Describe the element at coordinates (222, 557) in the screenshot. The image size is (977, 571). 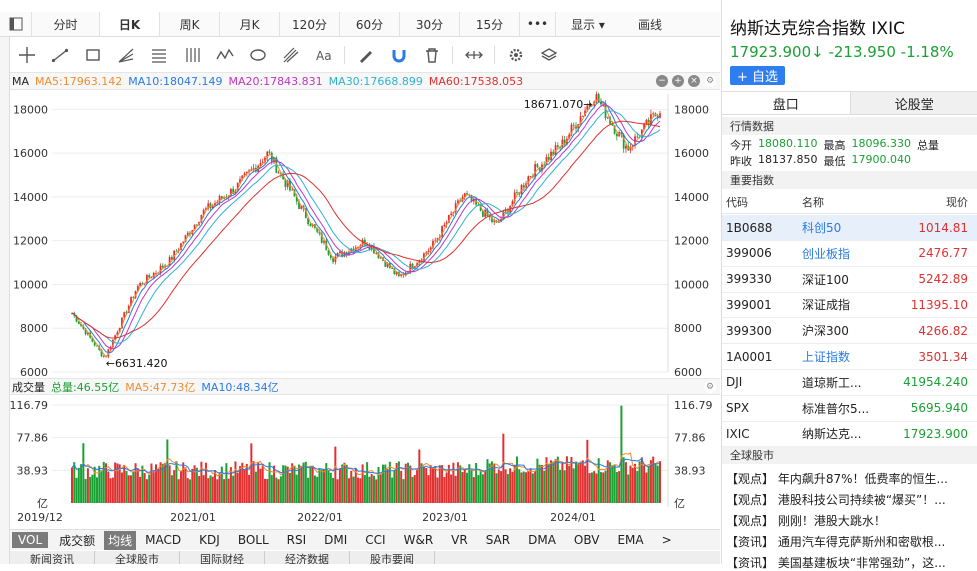
I see `tab-intl-finance: 国际财经` at that location.